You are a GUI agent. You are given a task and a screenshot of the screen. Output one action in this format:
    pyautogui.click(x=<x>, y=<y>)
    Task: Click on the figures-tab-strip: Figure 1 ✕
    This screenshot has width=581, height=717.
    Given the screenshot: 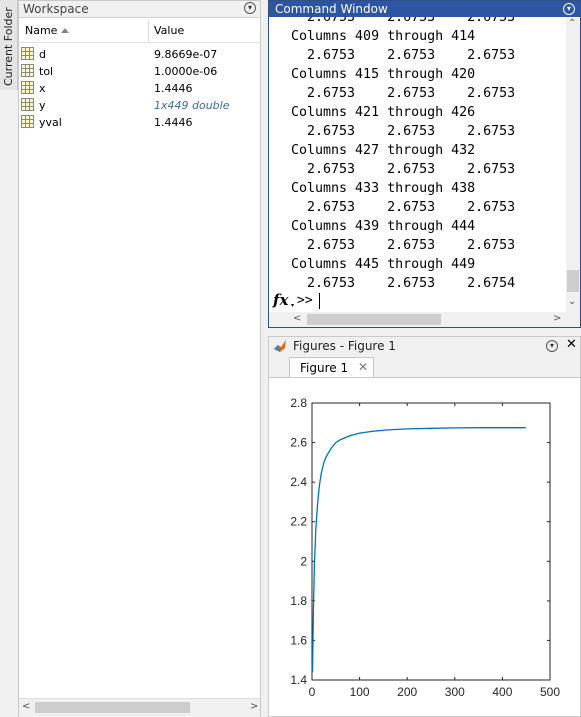 What is the action you would take?
    pyautogui.click(x=424, y=366)
    